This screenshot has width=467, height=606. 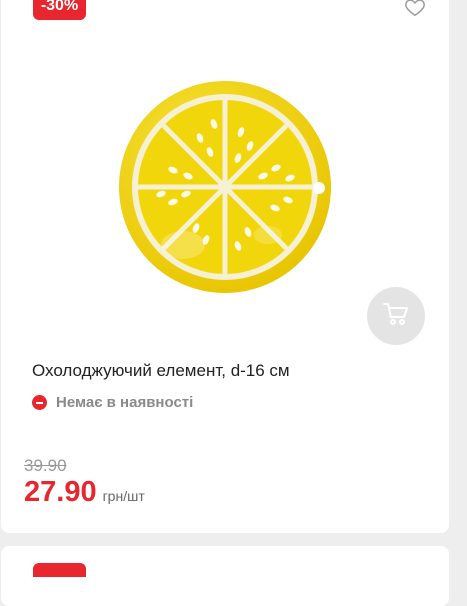 I want to click on discount-badge: -30%, so click(x=59, y=10).